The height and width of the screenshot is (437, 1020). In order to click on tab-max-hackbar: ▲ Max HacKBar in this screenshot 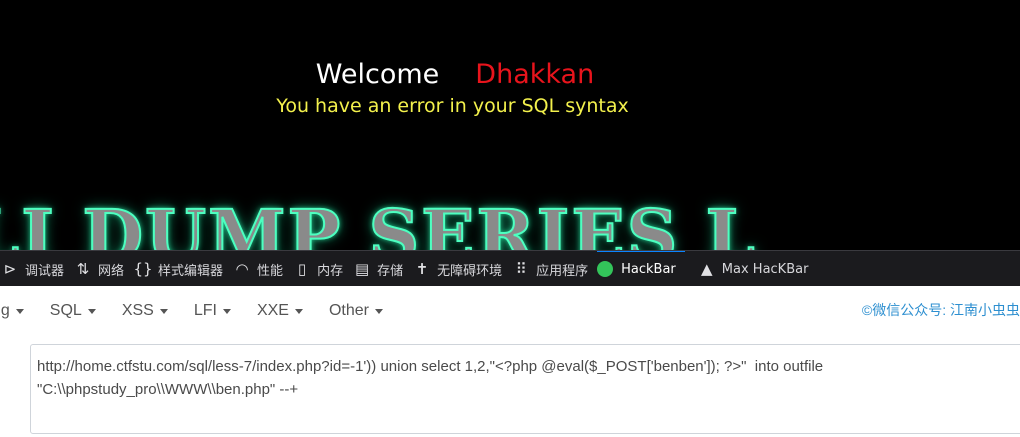, I will do `click(757, 269)`.